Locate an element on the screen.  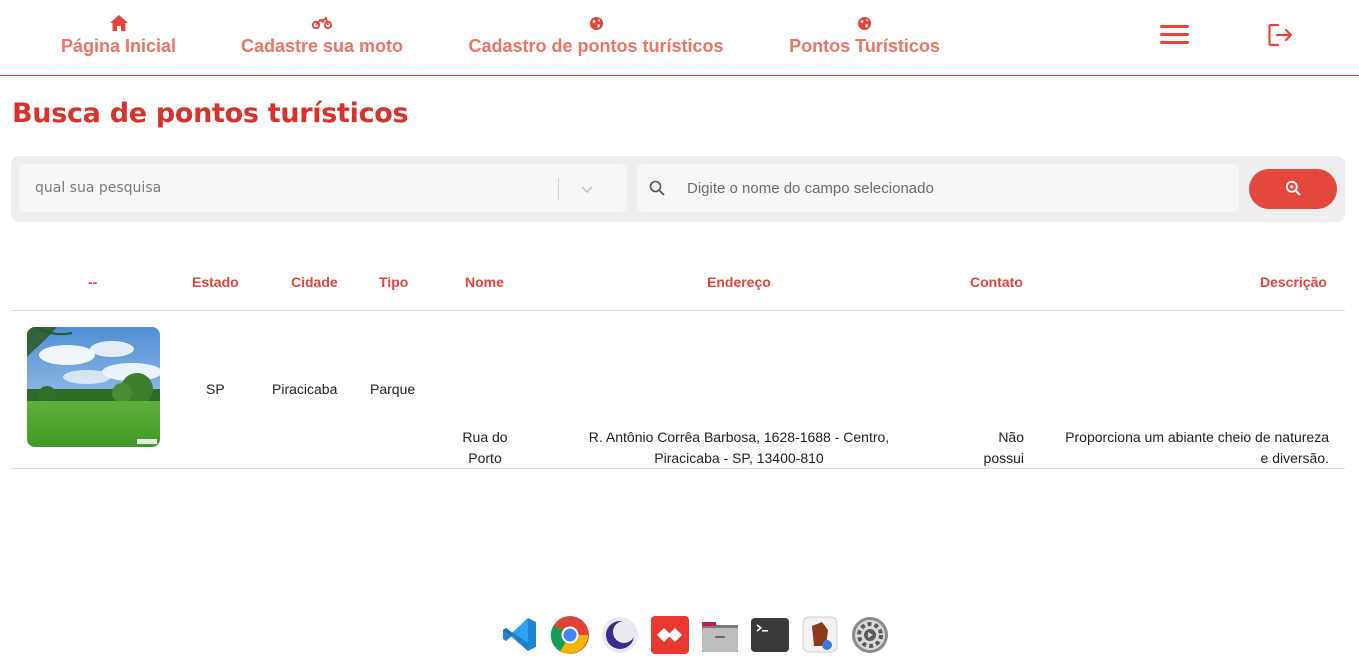
cell-nome-line2: Porto is located at coordinates (485, 458).